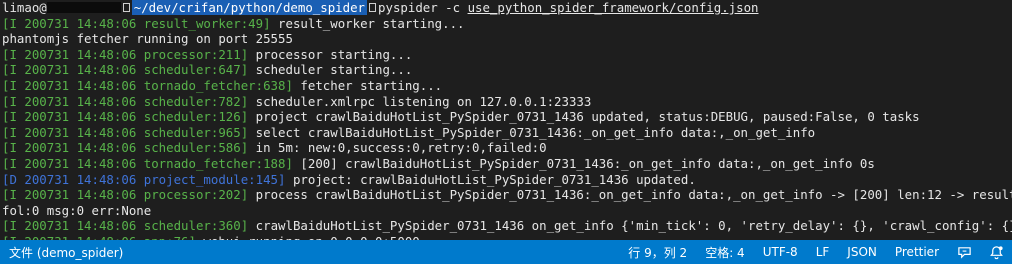 This screenshot has width=1012, height=264. I want to click on log-message: phantomjs fetcher running on port 25555, so click(147, 39).